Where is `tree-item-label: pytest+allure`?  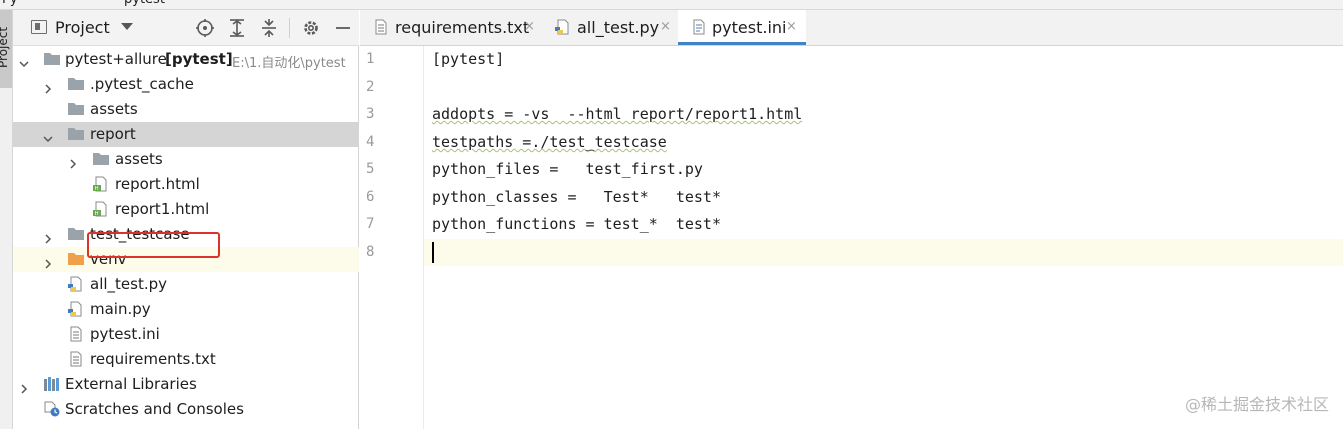 tree-item-label: pytest+allure is located at coordinates (116, 59).